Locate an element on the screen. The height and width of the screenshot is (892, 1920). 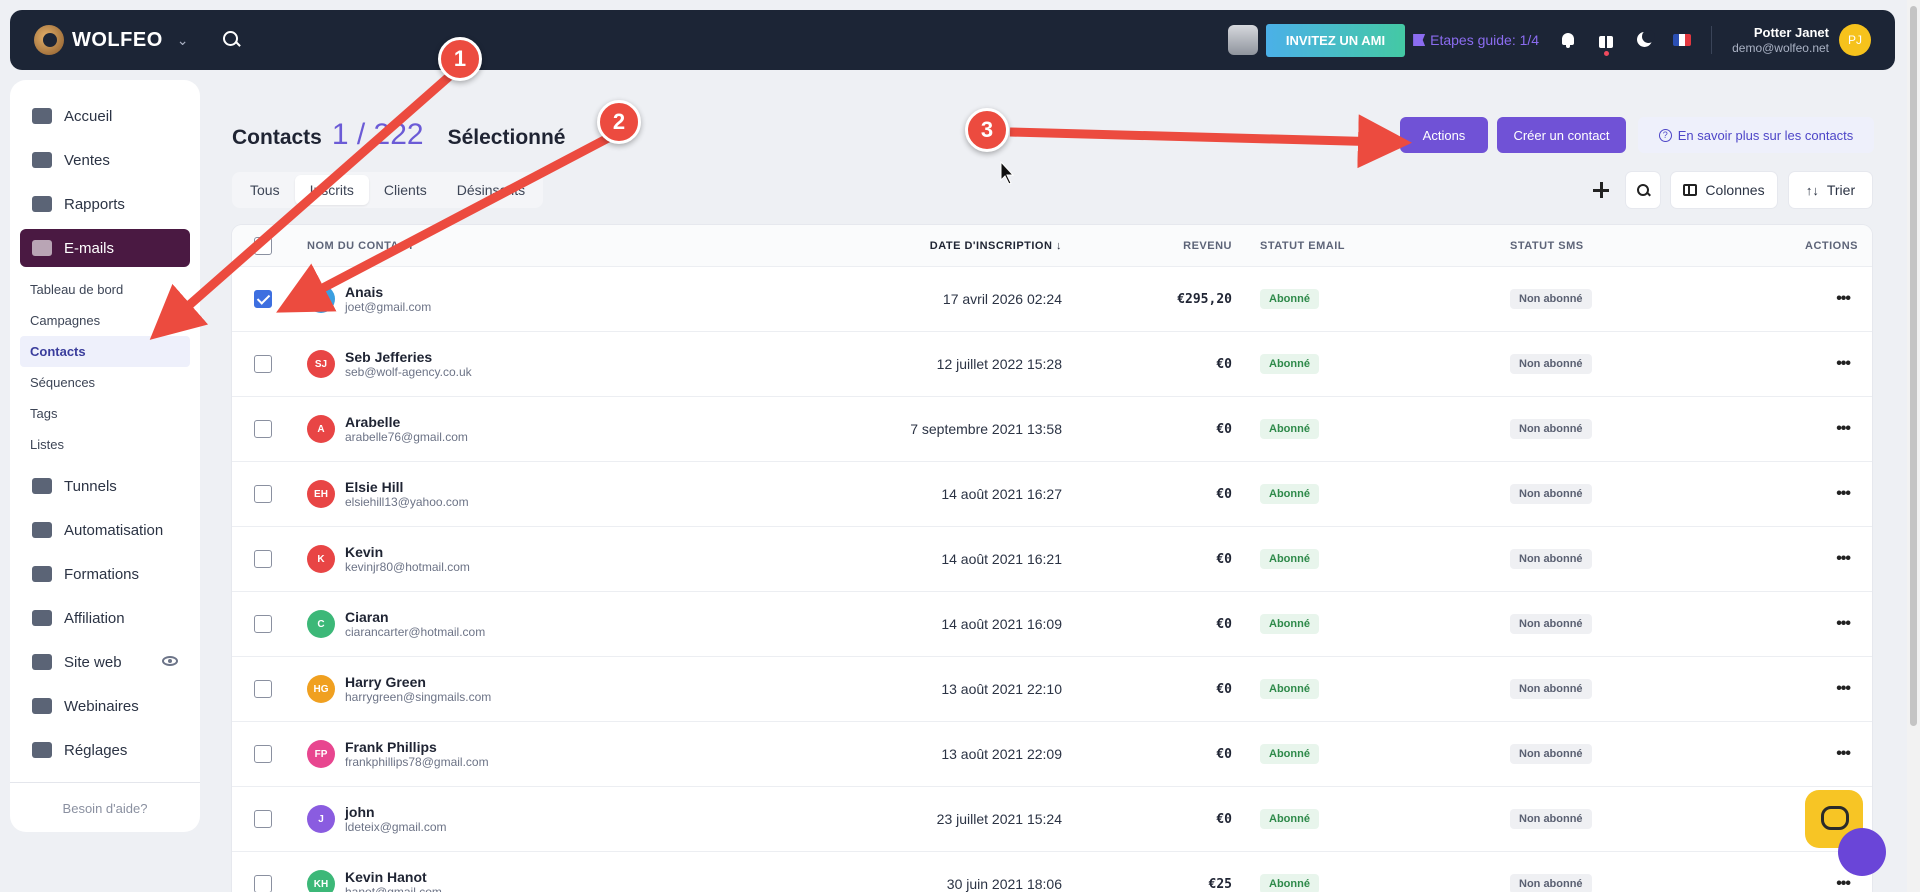
scrollbar is located at coordinates (1913, 446).